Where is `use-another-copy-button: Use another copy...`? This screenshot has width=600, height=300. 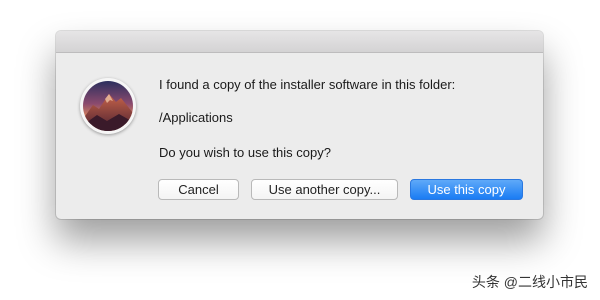
use-another-copy-button: Use another copy... is located at coordinates (324, 189).